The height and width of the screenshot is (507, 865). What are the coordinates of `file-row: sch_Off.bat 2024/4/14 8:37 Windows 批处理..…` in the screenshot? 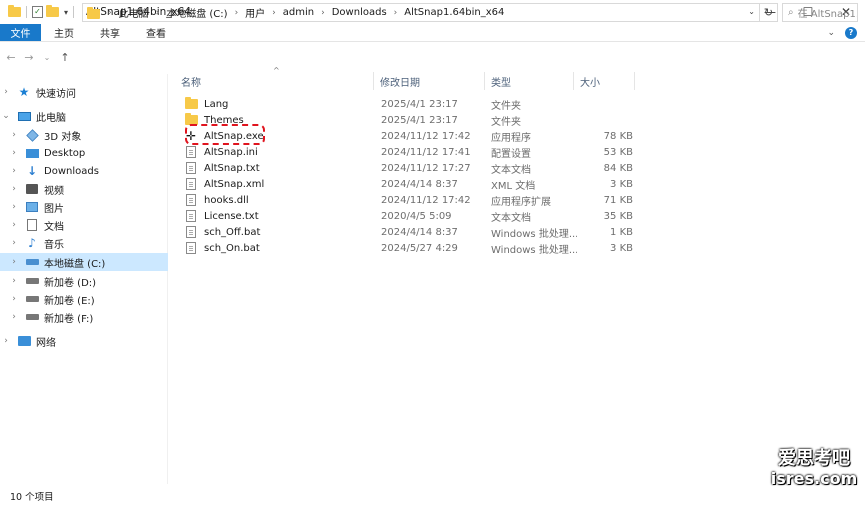 It's located at (410, 232).